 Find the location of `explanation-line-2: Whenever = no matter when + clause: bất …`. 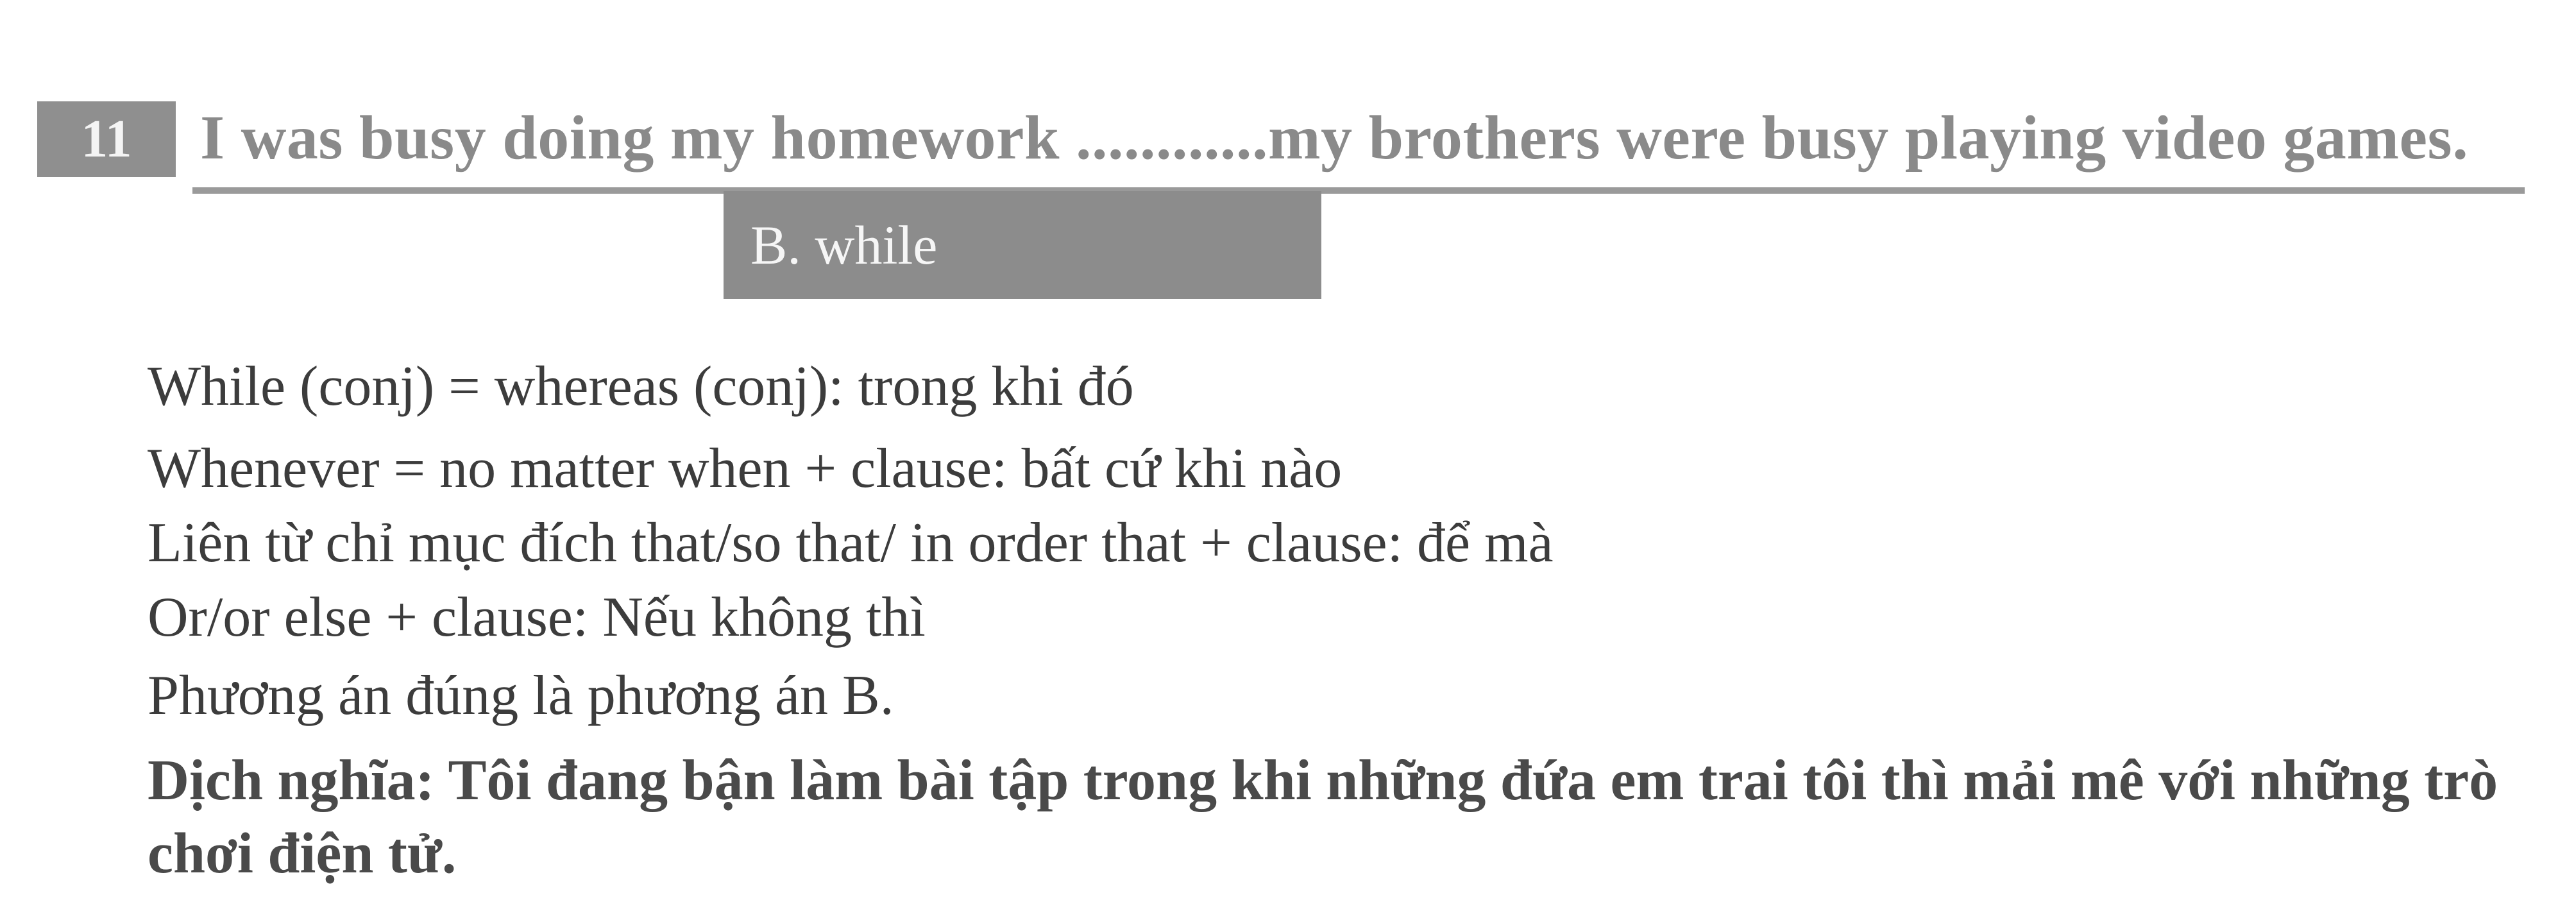

explanation-line-2: Whenever = no matter when + clause: bất … is located at coordinates (745, 468).